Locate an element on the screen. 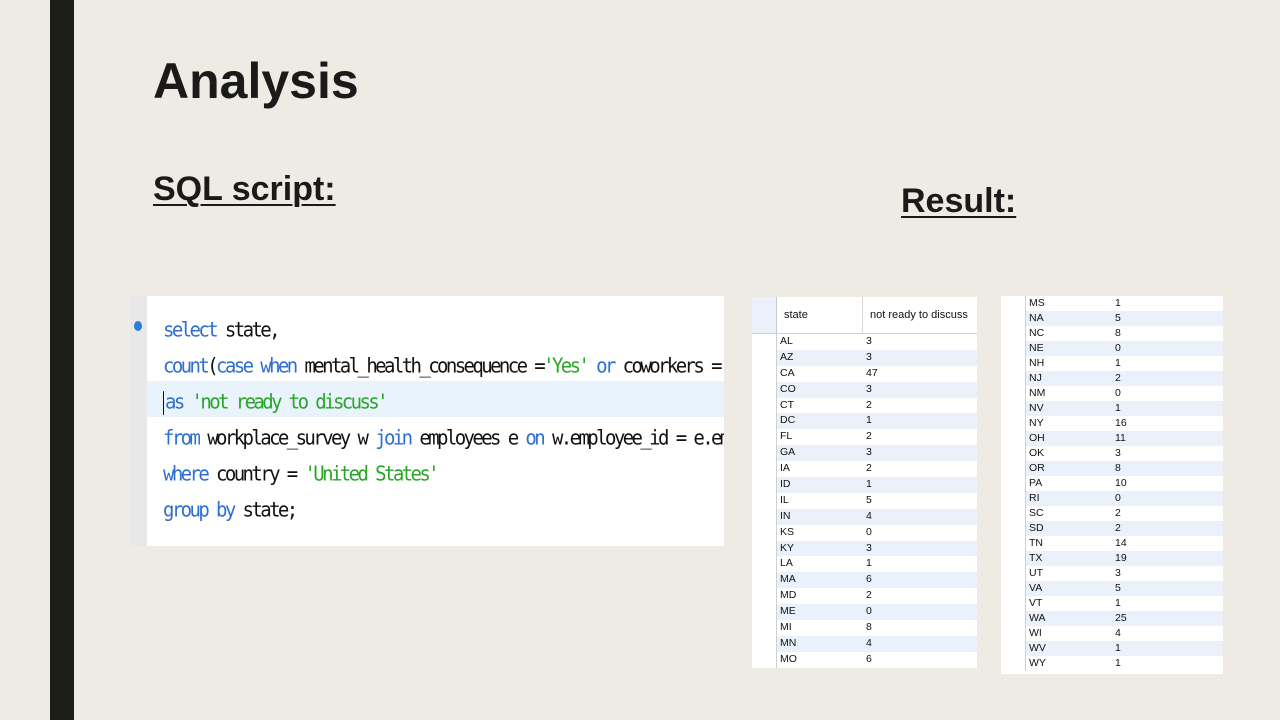  state-cell: NC is located at coordinates (1069, 333).